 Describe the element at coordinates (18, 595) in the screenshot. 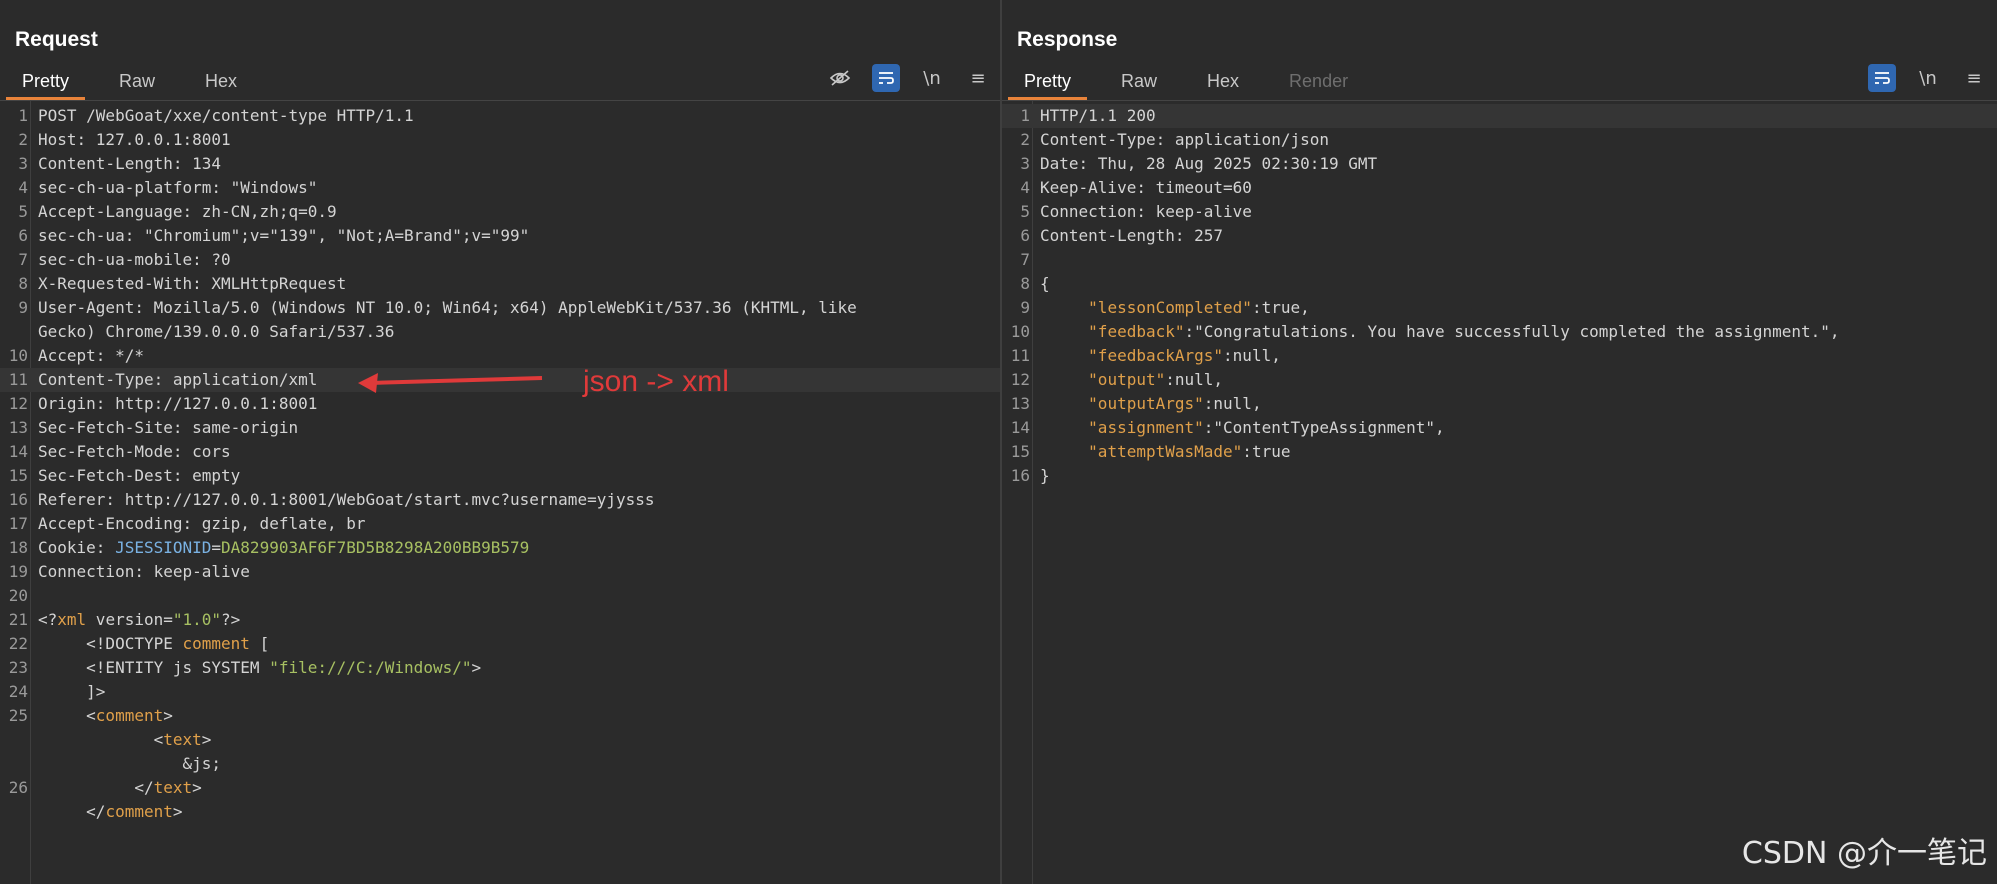

I see `line-number: 20` at that location.